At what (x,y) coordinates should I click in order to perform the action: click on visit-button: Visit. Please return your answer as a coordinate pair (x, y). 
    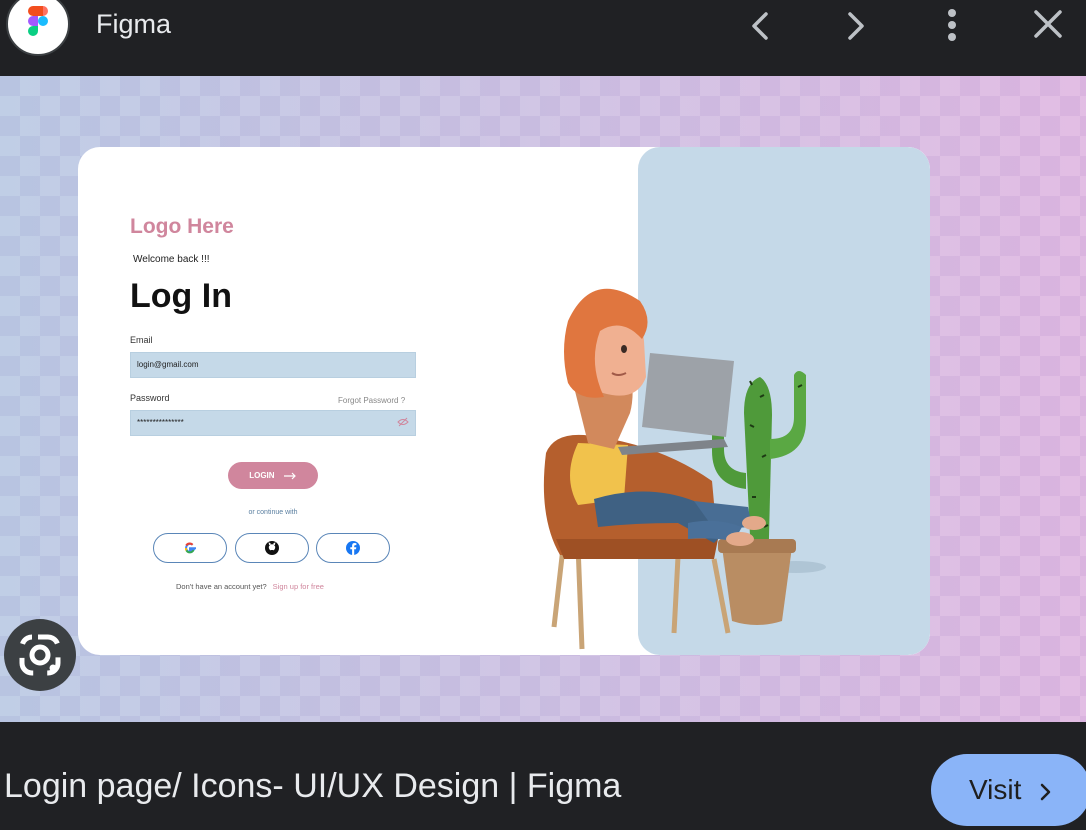
    Looking at the image, I should click on (1008, 790).